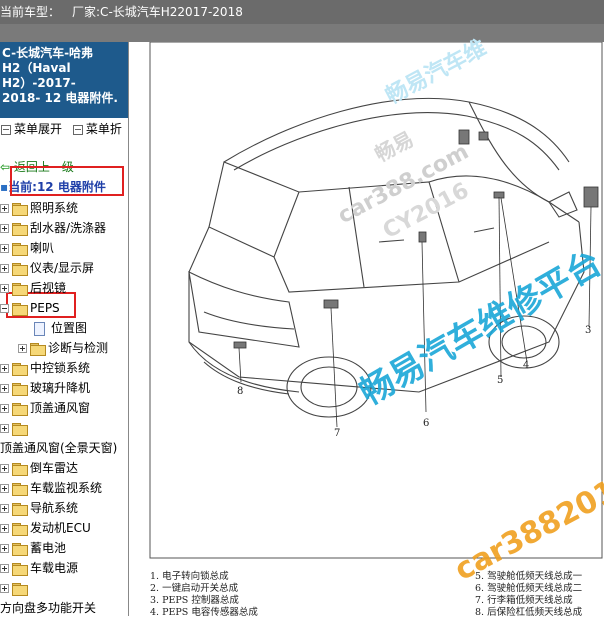 This screenshot has width=604, height=618. I want to click on tree-item: 照明系统, so click(39, 208).